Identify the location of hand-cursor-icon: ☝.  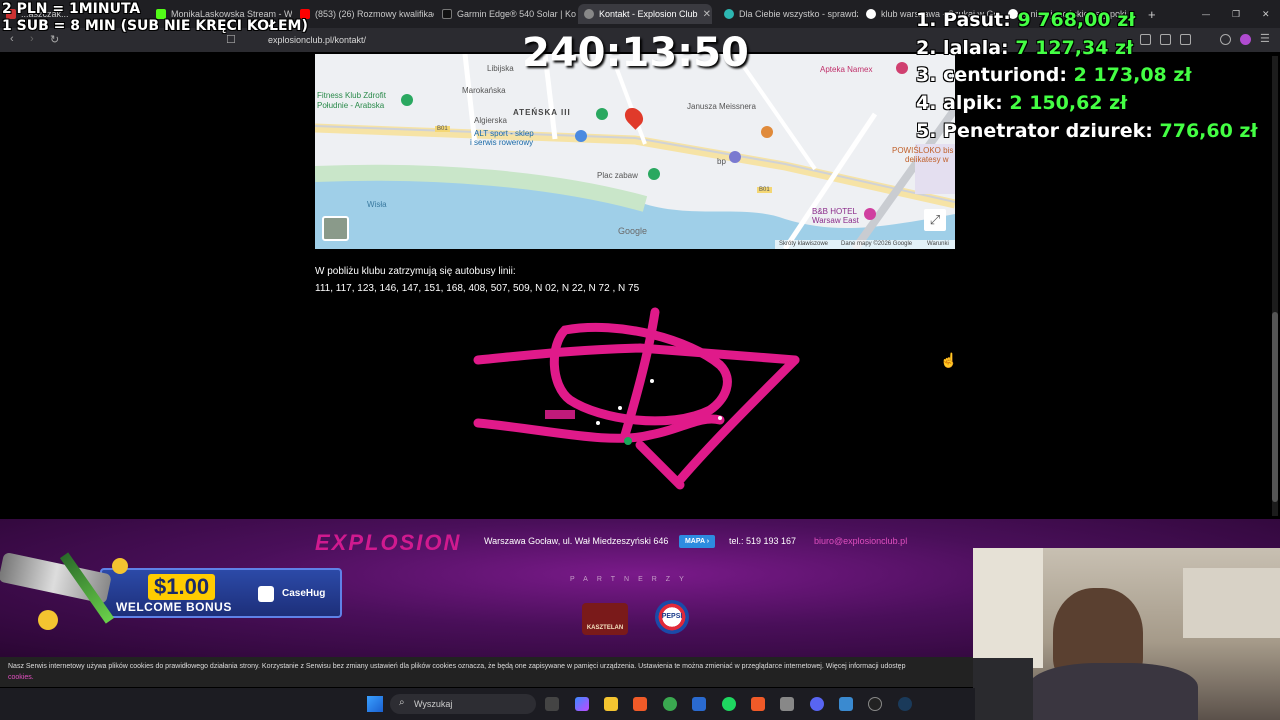
(949, 360).